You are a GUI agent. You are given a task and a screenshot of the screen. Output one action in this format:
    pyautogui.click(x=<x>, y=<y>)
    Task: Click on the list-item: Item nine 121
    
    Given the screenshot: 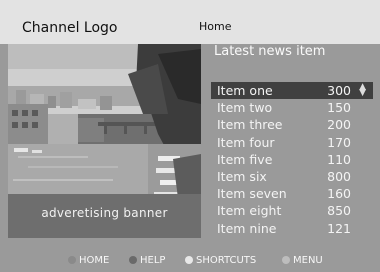 What is the action you would take?
    pyautogui.click(x=292, y=228)
    